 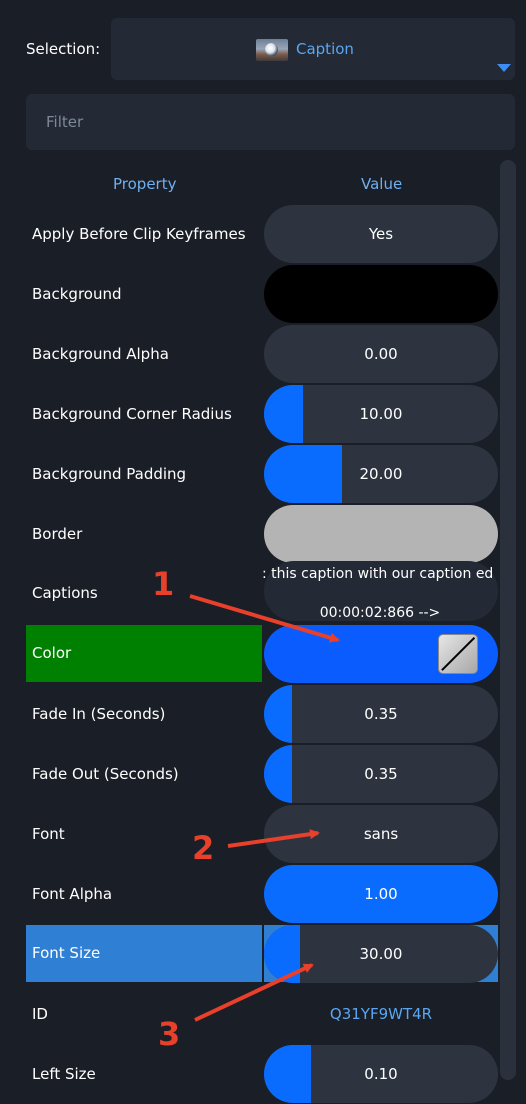 I want to click on property-label: Border, so click(x=57, y=534).